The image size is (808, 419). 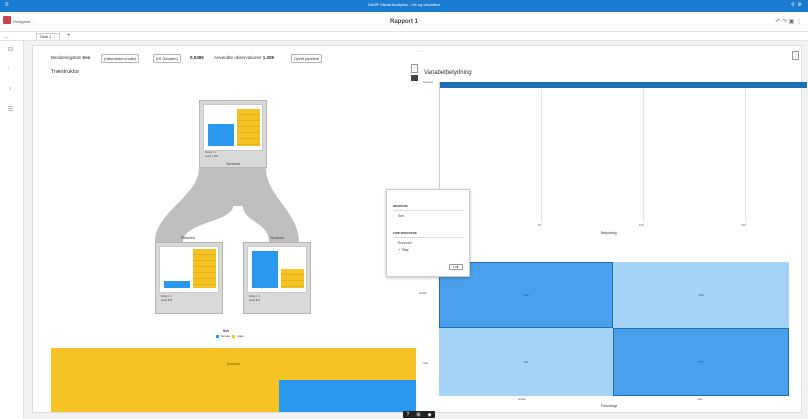 I want to click on report-toolbar: Rediger­er... Rapport 1 ↶ ↷ ▣ ⋮, so click(x=404, y=22).